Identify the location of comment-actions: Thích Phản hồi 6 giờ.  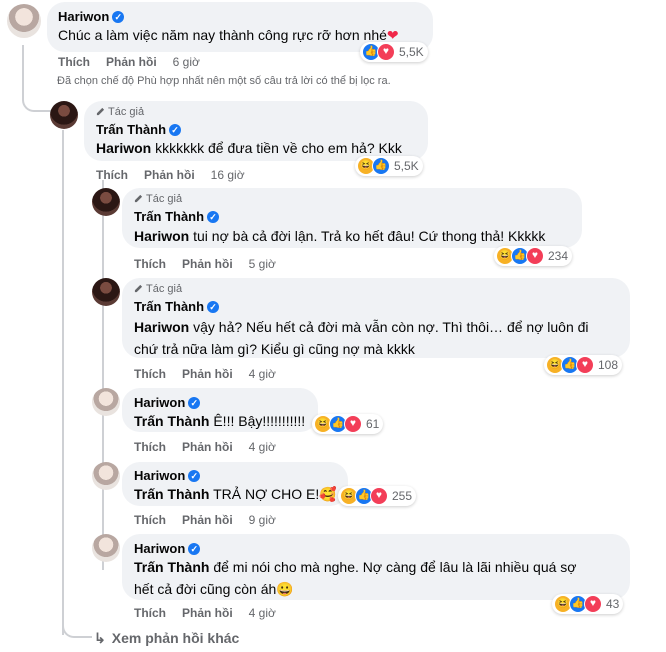
(129, 62).